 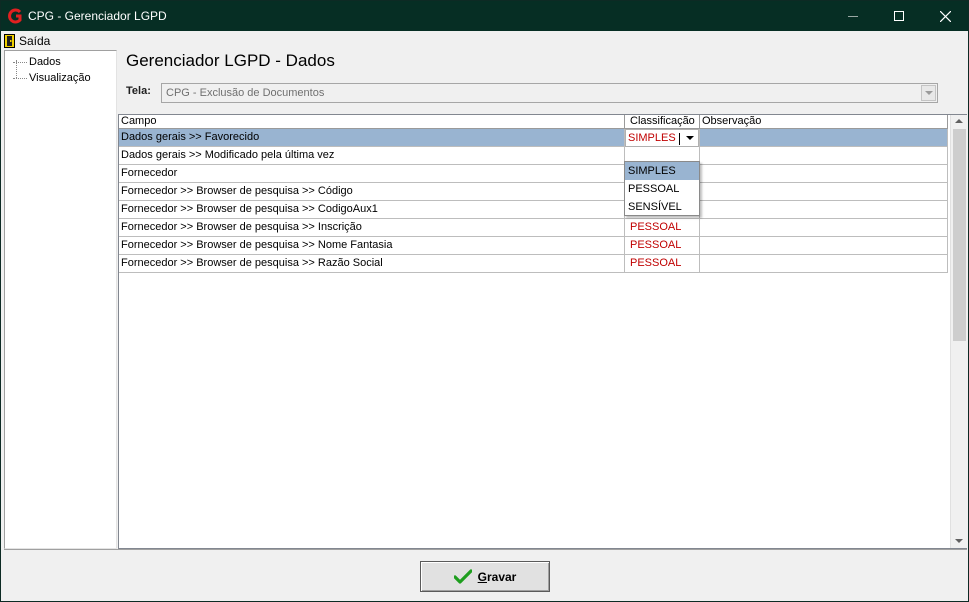 What do you see at coordinates (959, 235) in the screenshot?
I see `scroll-thumb` at bounding box center [959, 235].